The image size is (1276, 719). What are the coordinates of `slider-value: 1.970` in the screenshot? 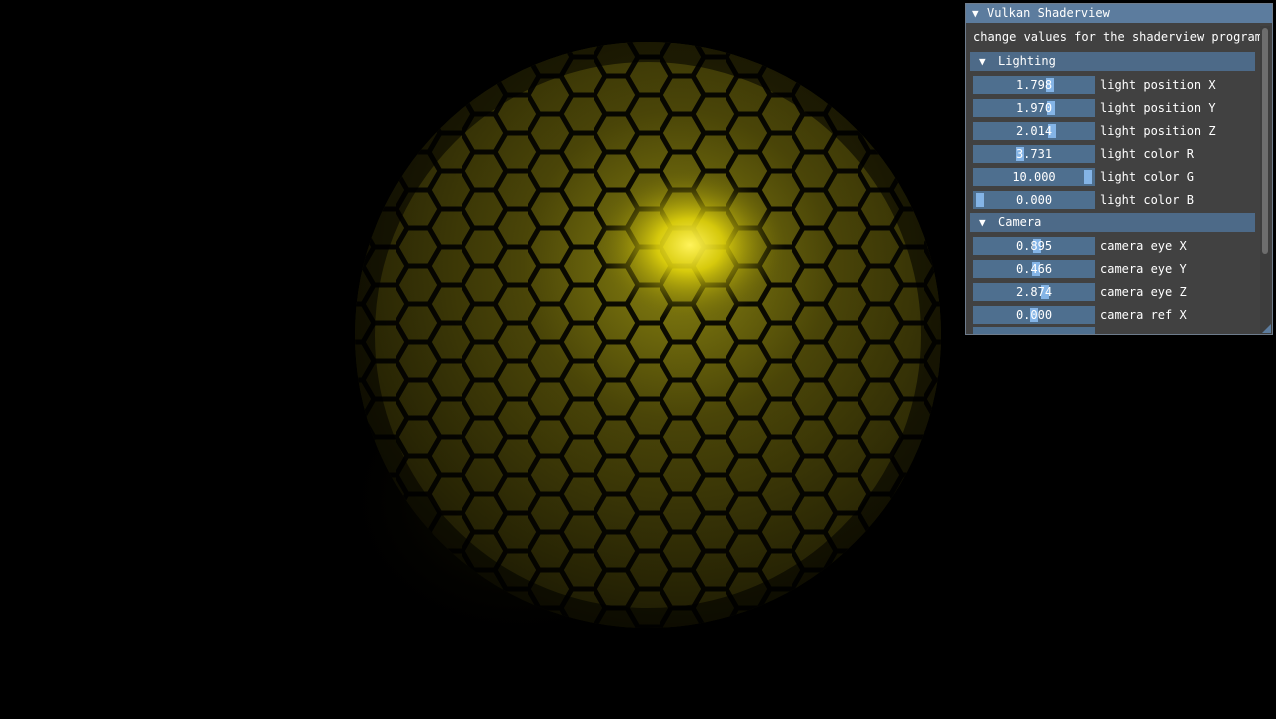 It's located at (1034, 108).